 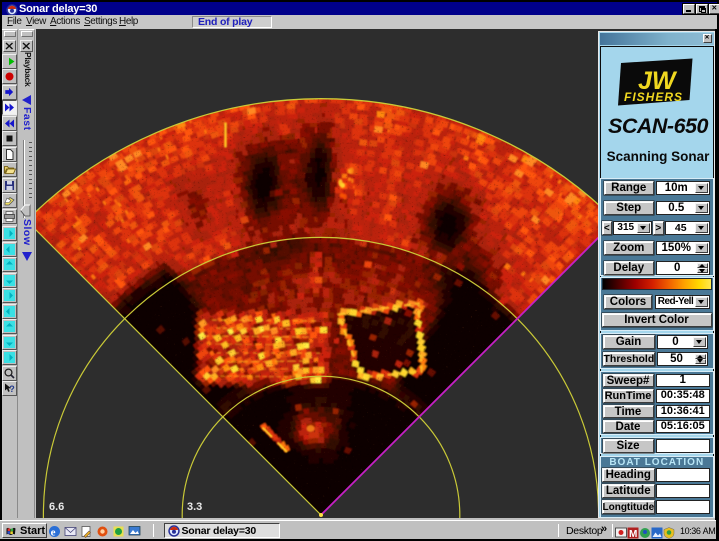 What do you see at coordinates (56, 507) in the screenshot?
I see `svg-text: 6.6` at bounding box center [56, 507].